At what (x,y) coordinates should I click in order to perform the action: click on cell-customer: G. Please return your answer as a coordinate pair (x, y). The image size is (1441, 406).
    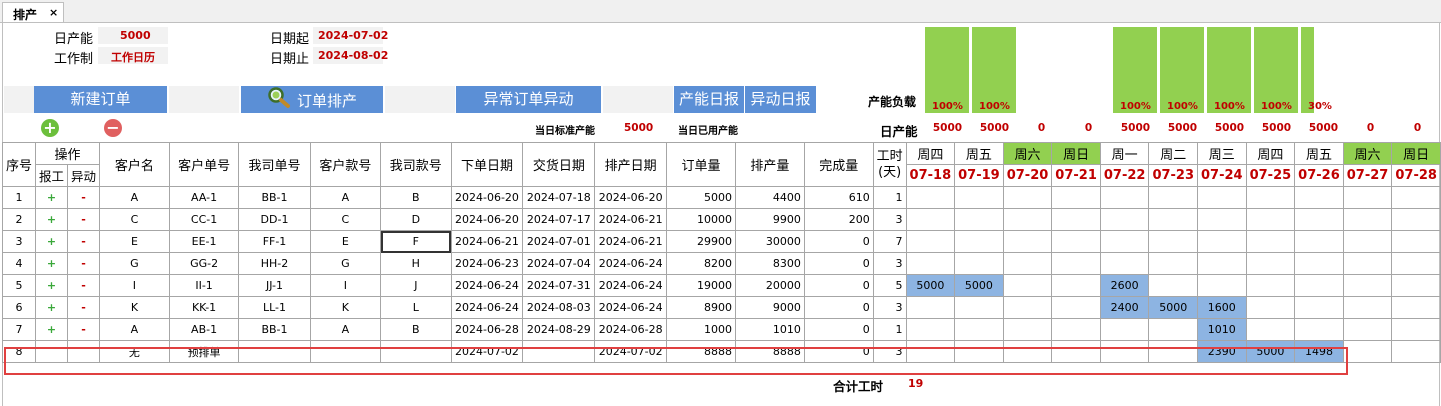
    Looking at the image, I should click on (134, 263).